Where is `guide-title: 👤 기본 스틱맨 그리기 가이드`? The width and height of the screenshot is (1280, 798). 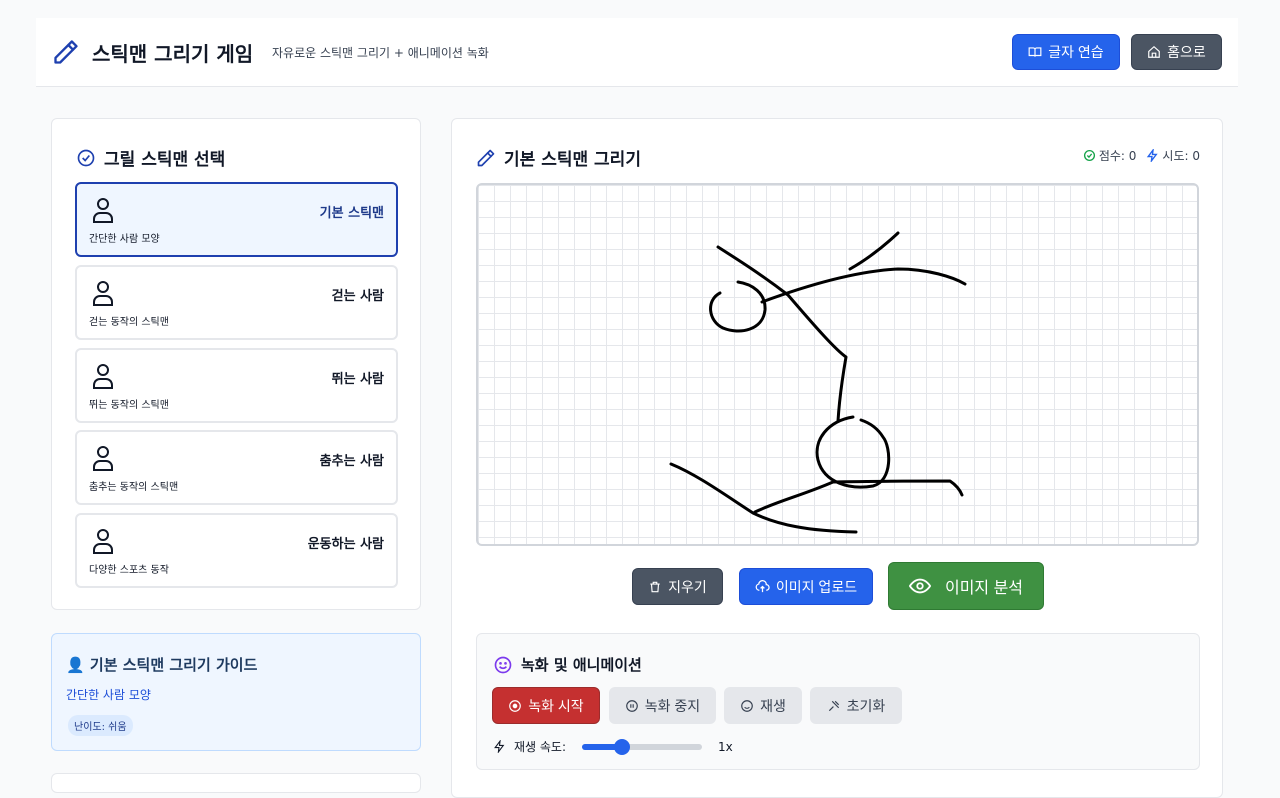
guide-title: 👤 기본 스틱맨 그리기 가이드 is located at coordinates (162, 665).